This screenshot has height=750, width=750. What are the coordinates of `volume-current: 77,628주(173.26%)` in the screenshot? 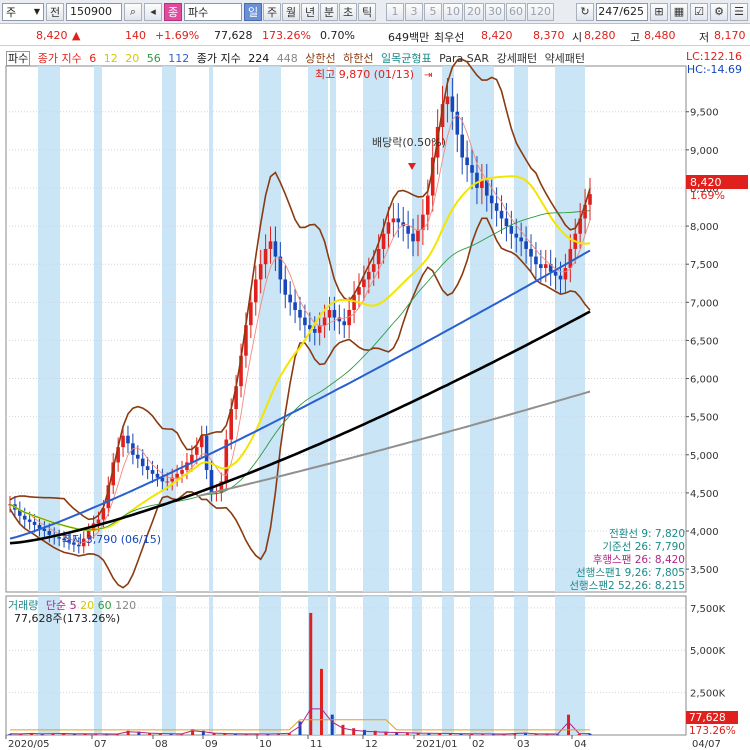 It's located at (67, 618).